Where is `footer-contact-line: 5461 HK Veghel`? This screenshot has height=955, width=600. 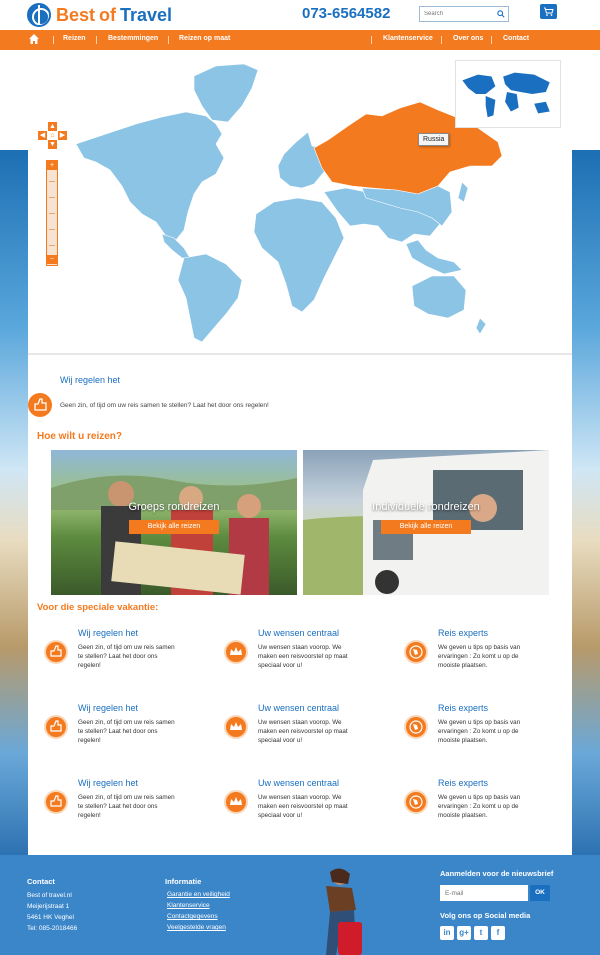
footer-contact-line: 5461 HK Veghel is located at coordinates (50, 917).